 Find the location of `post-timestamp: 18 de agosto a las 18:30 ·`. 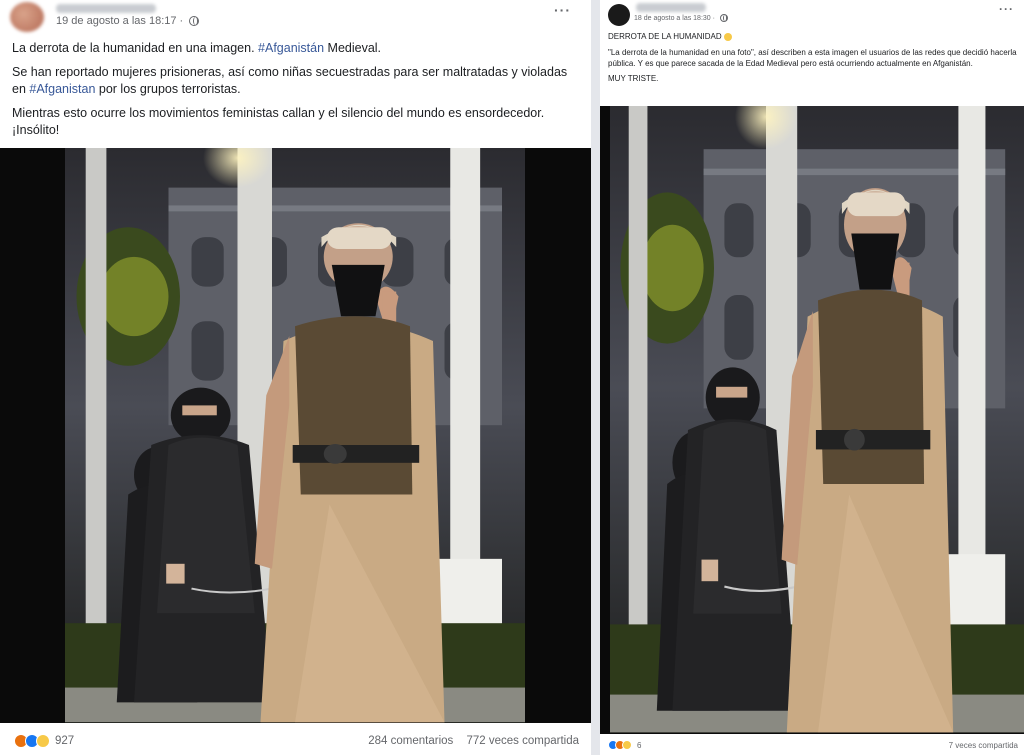

post-timestamp: 18 de agosto a las 18:30 · is located at coordinates (681, 18).